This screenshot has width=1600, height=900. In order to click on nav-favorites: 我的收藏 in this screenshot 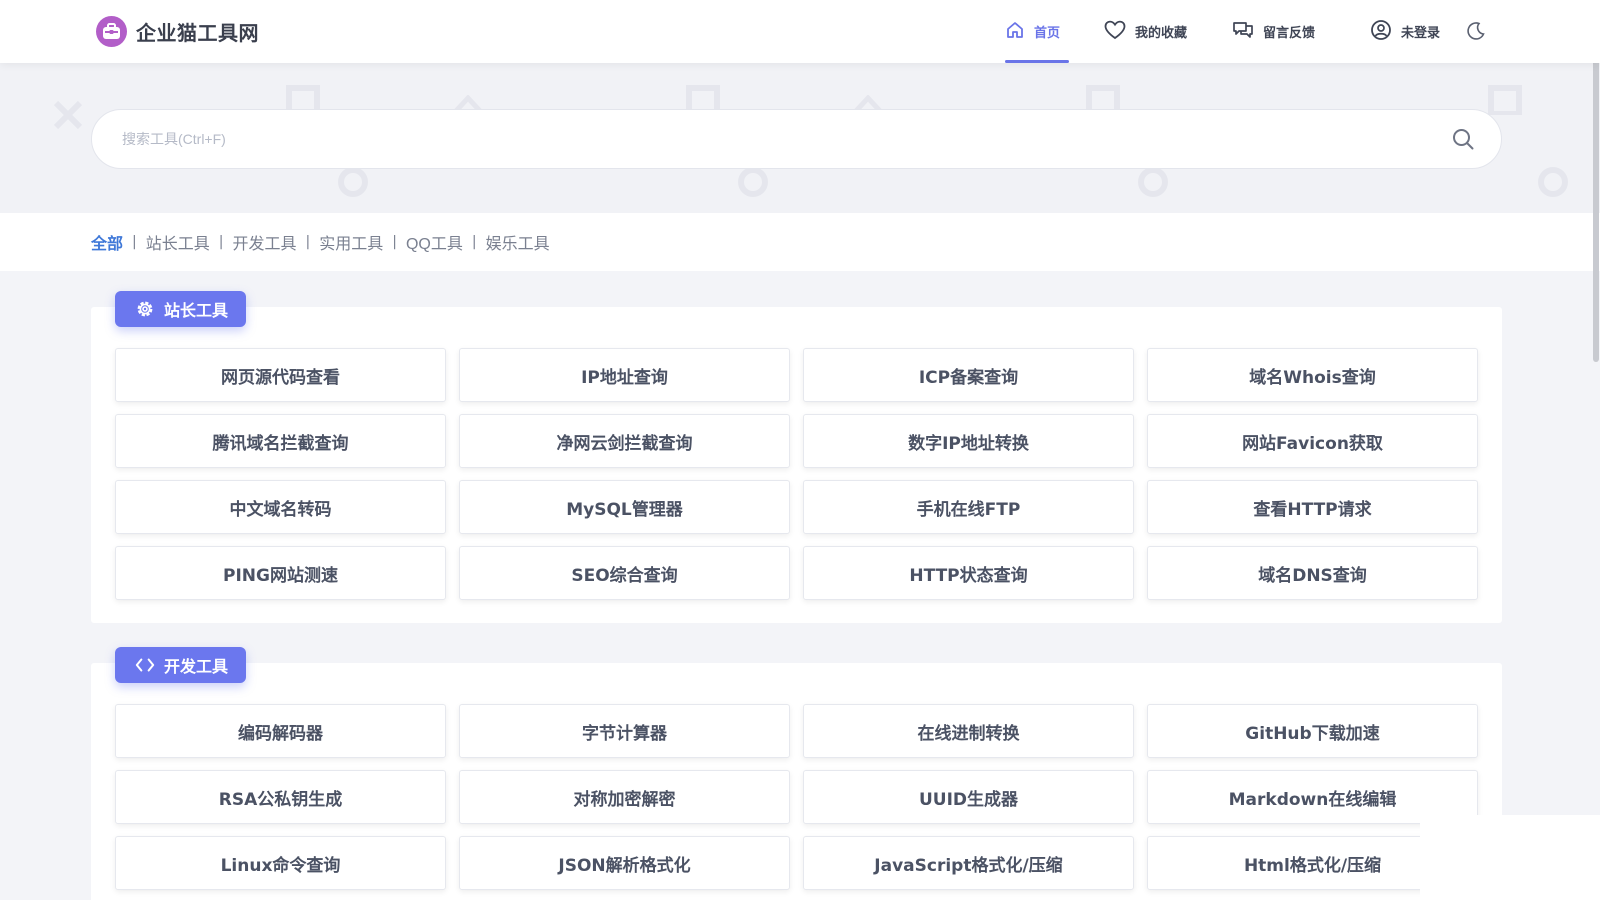, I will do `click(1145, 31)`.